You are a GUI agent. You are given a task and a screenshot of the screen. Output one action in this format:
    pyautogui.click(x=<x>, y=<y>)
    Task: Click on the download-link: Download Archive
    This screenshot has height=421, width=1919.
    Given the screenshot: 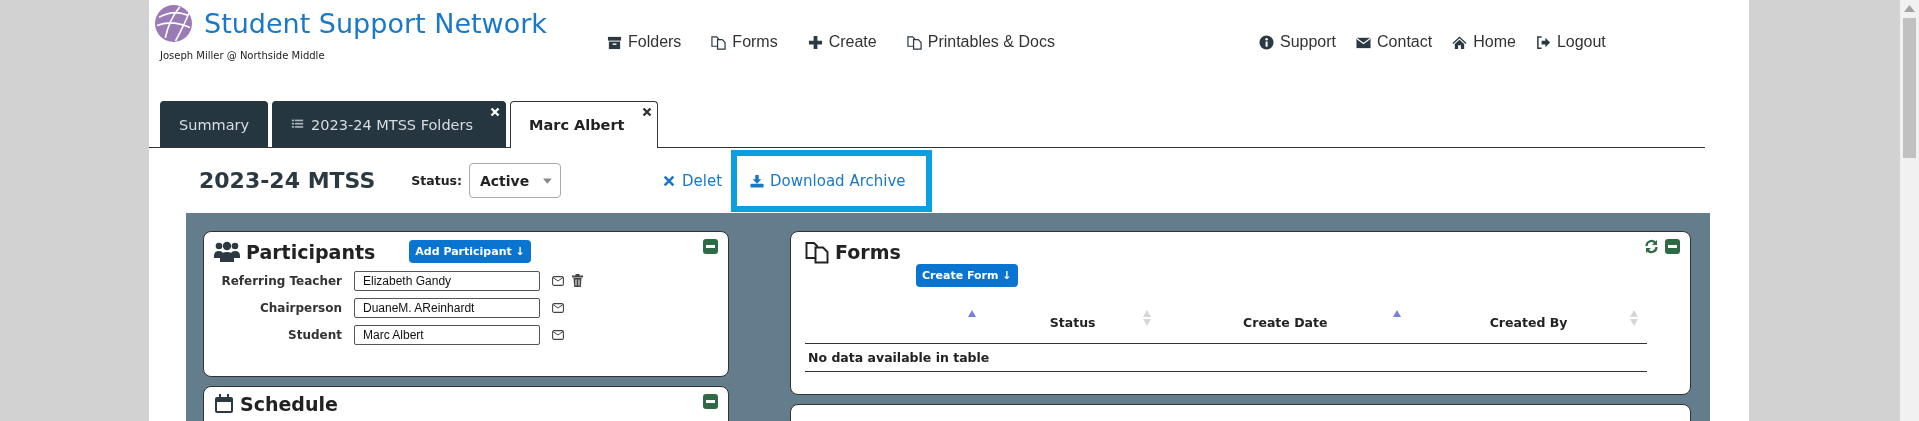 What is the action you would take?
    pyautogui.click(x=831, y=180)
    